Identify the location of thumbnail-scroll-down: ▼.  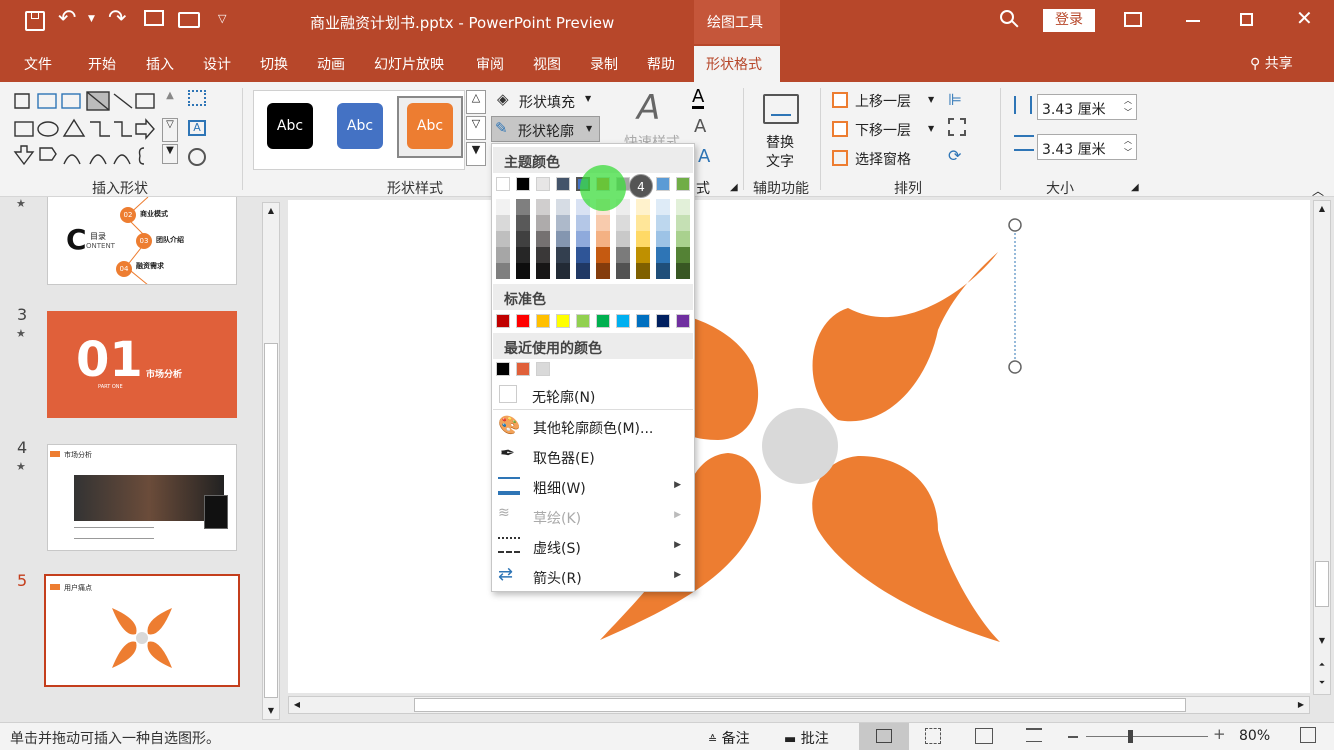
(271, 711).